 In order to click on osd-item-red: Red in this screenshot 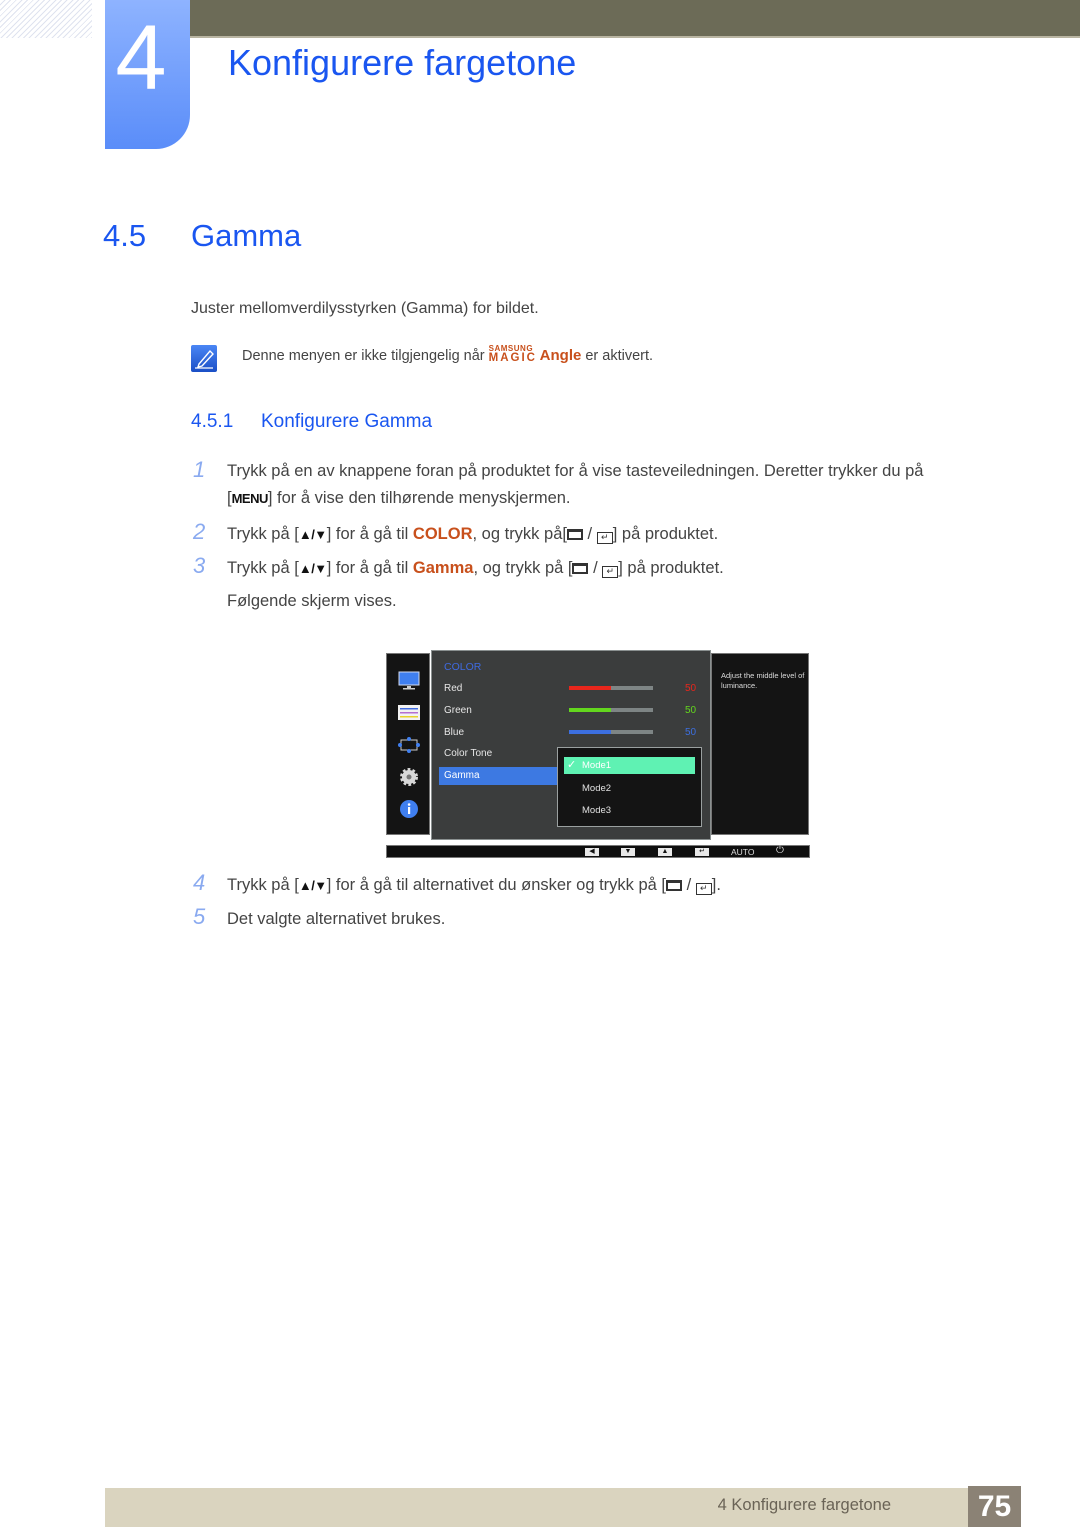, I will do `click(453, 688)`.